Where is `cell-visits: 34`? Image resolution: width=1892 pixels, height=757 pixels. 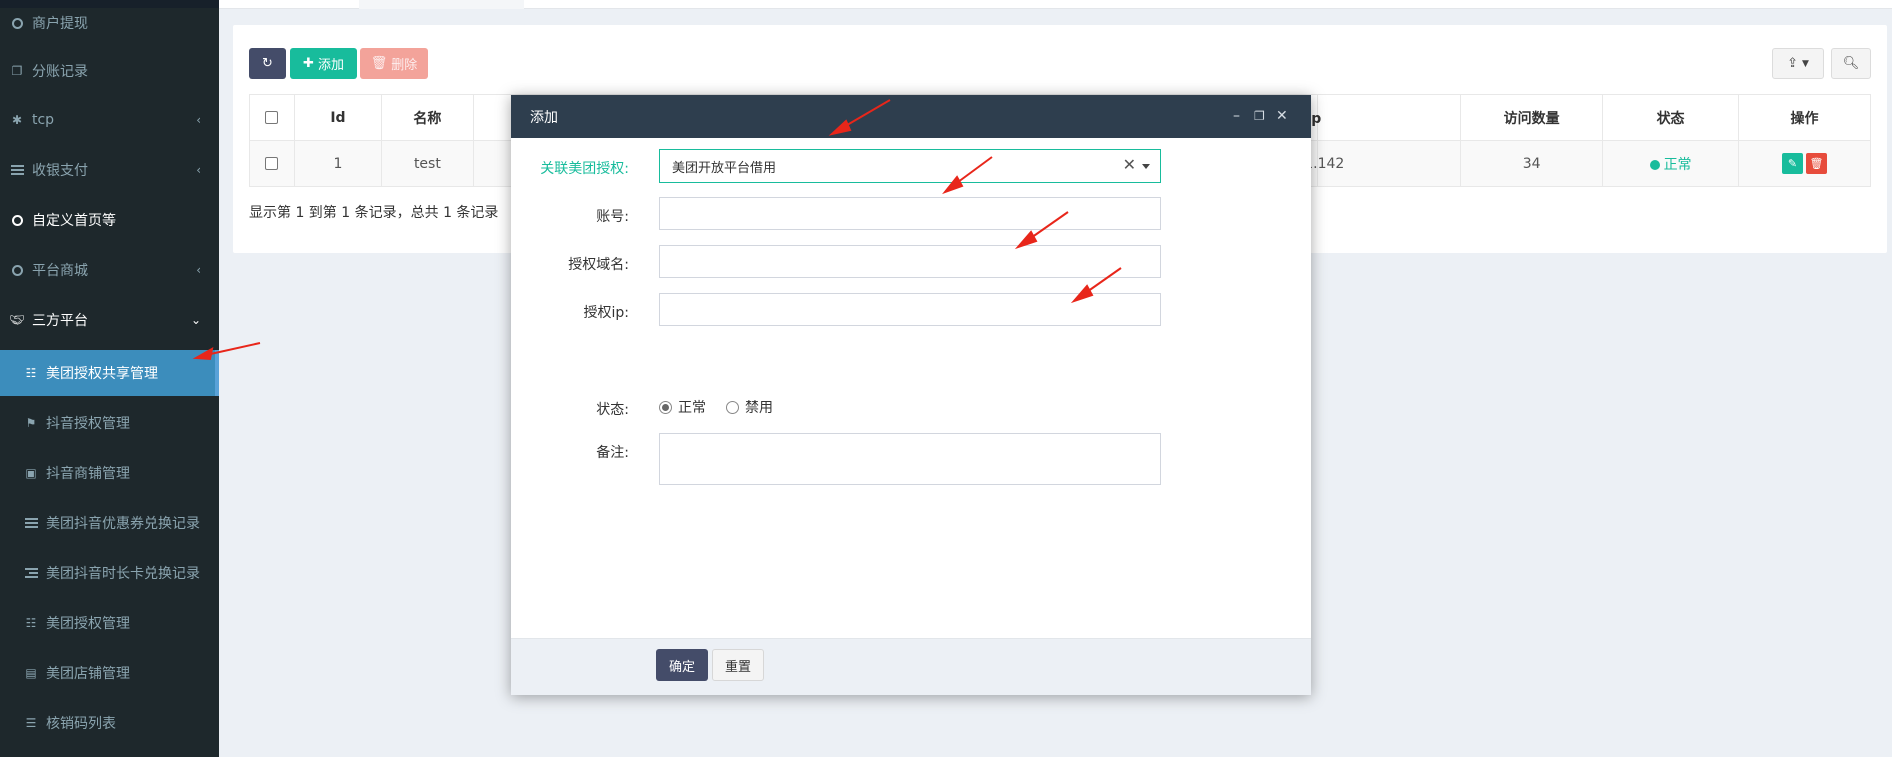
cell-visits: 34 is located at coordinates (1532, 163).